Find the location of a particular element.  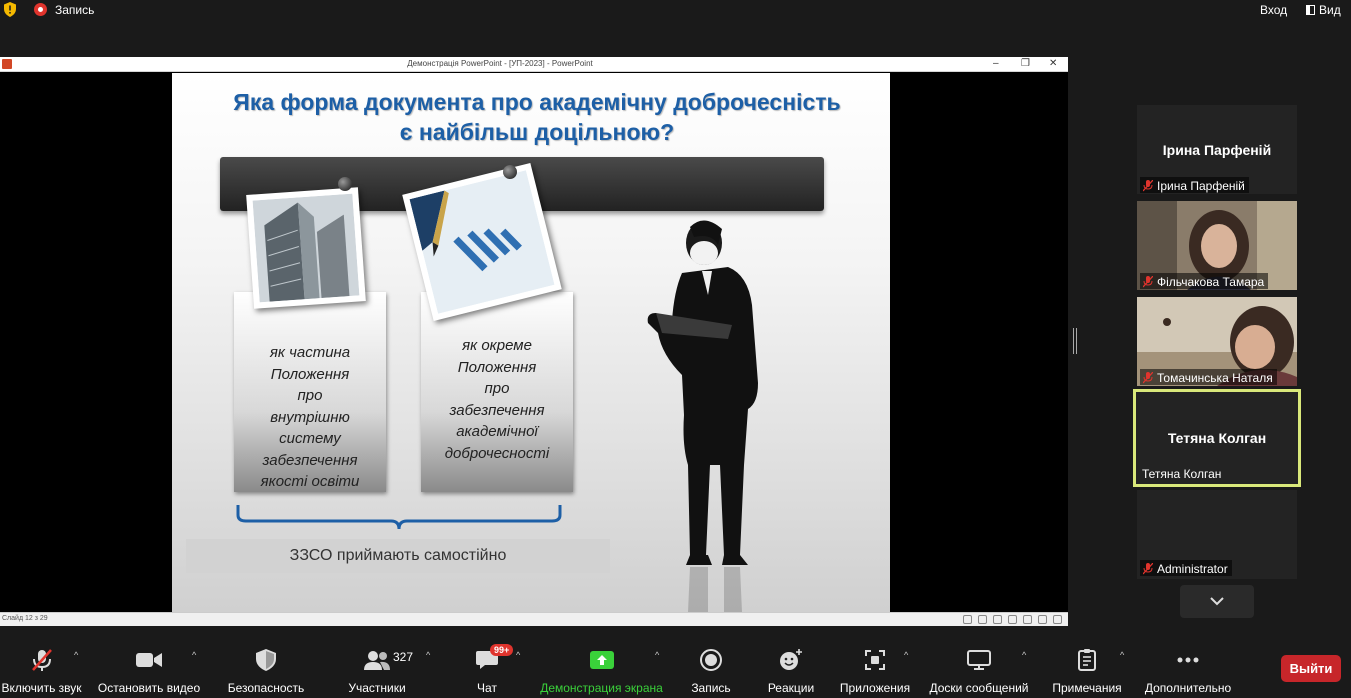

security-button: Безопасность is located at coordinates (266, 667).